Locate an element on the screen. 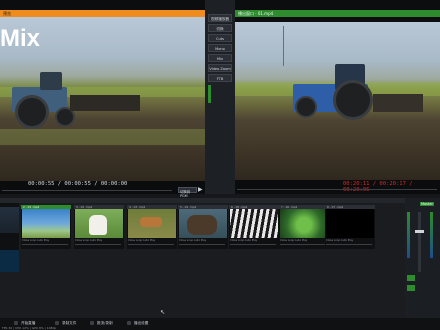  stream-record-button: 推流/录制 is located at coordinates (101, 323).